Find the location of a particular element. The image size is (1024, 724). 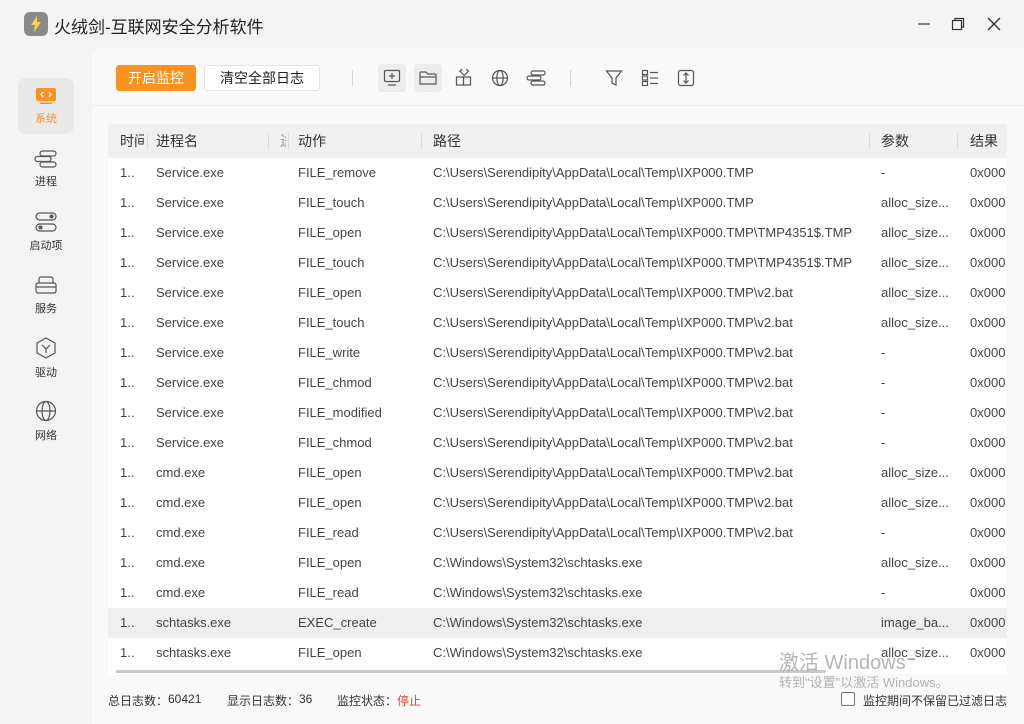

filter-button is located at coordinates (614, 78).